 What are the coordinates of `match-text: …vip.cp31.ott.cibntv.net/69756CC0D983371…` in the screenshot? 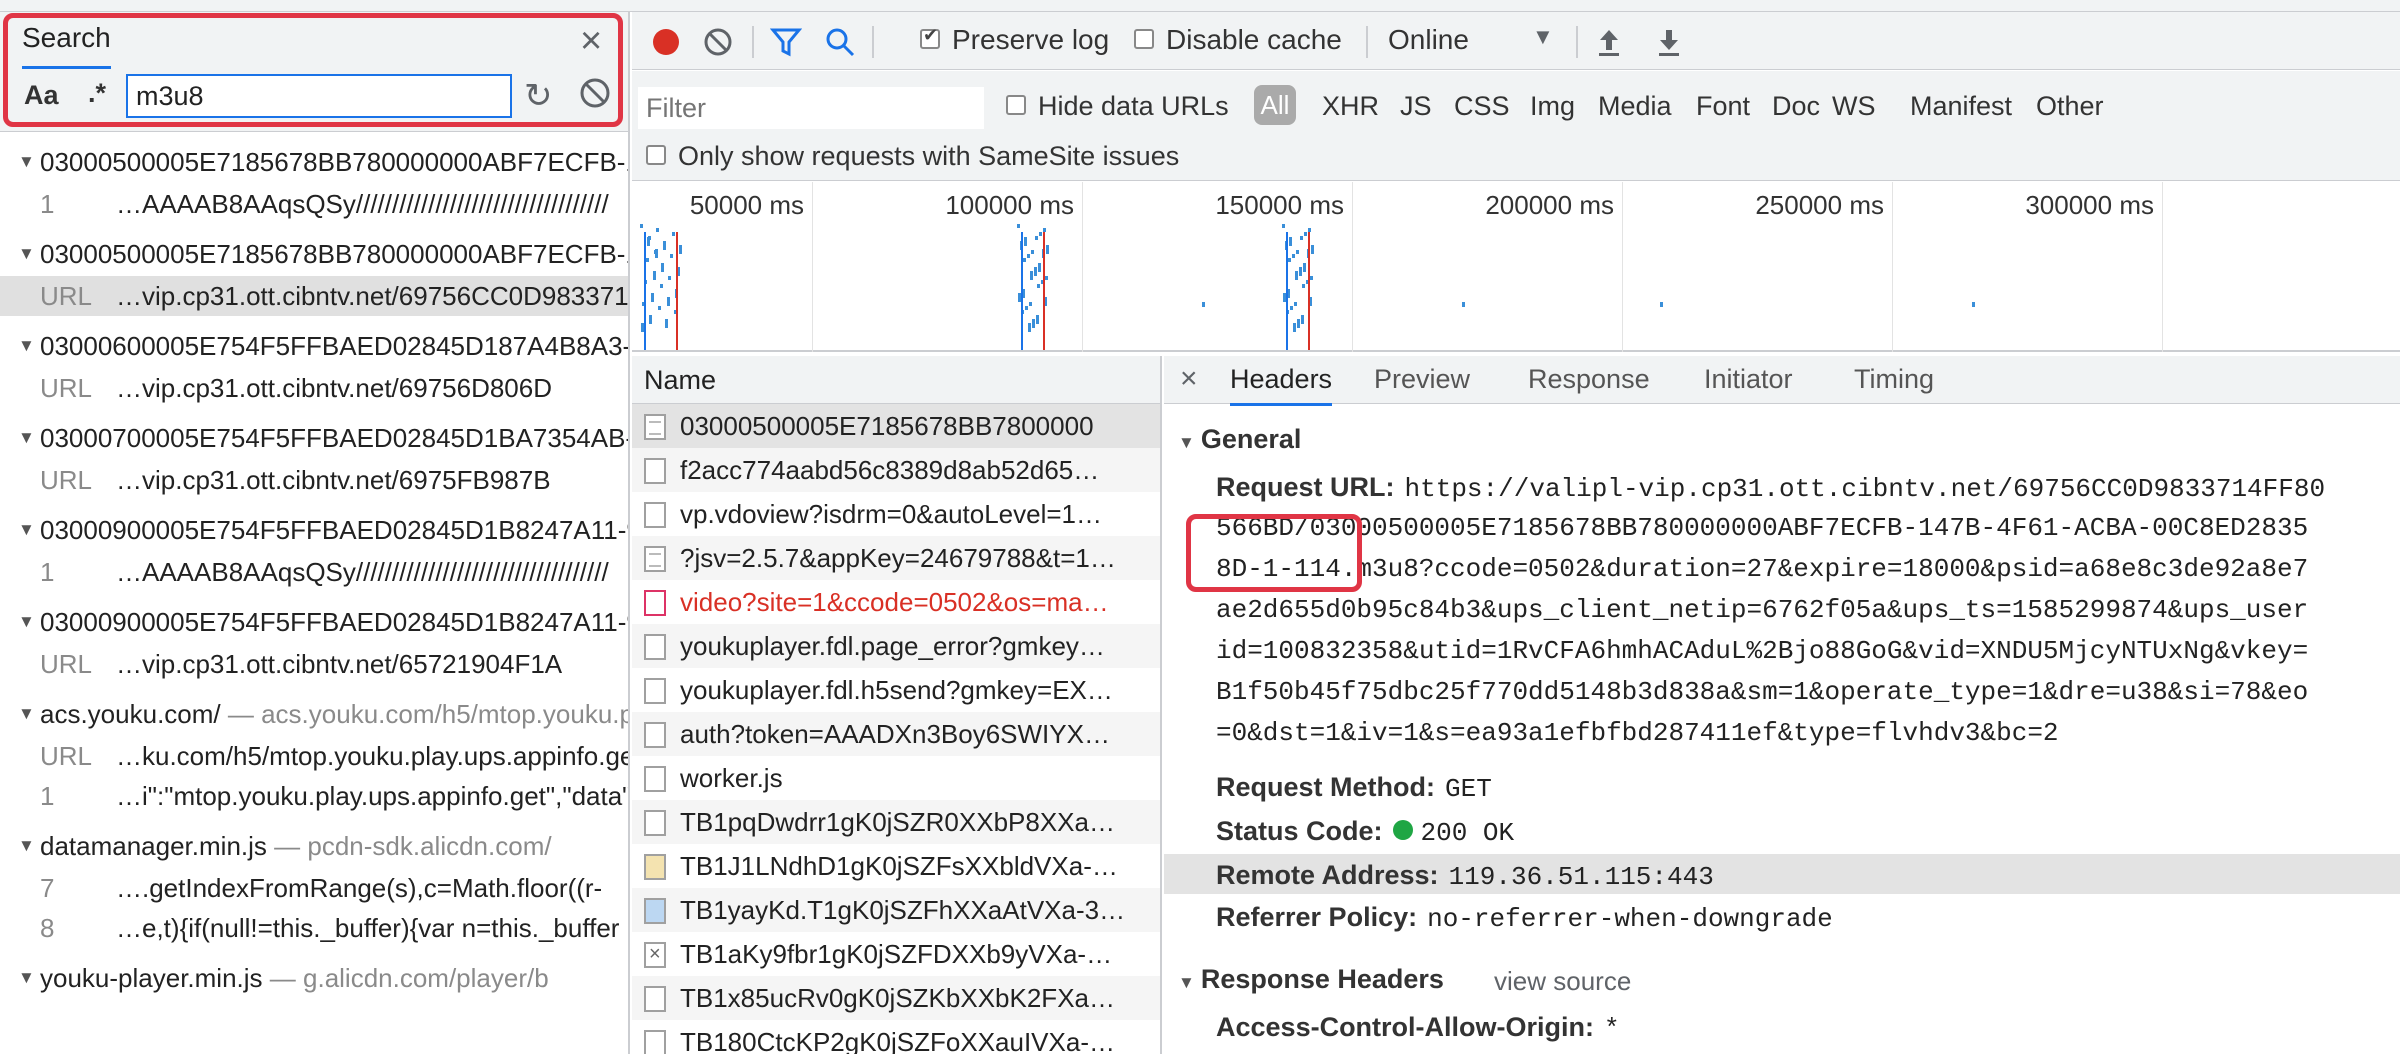 It's located at (372, 296).